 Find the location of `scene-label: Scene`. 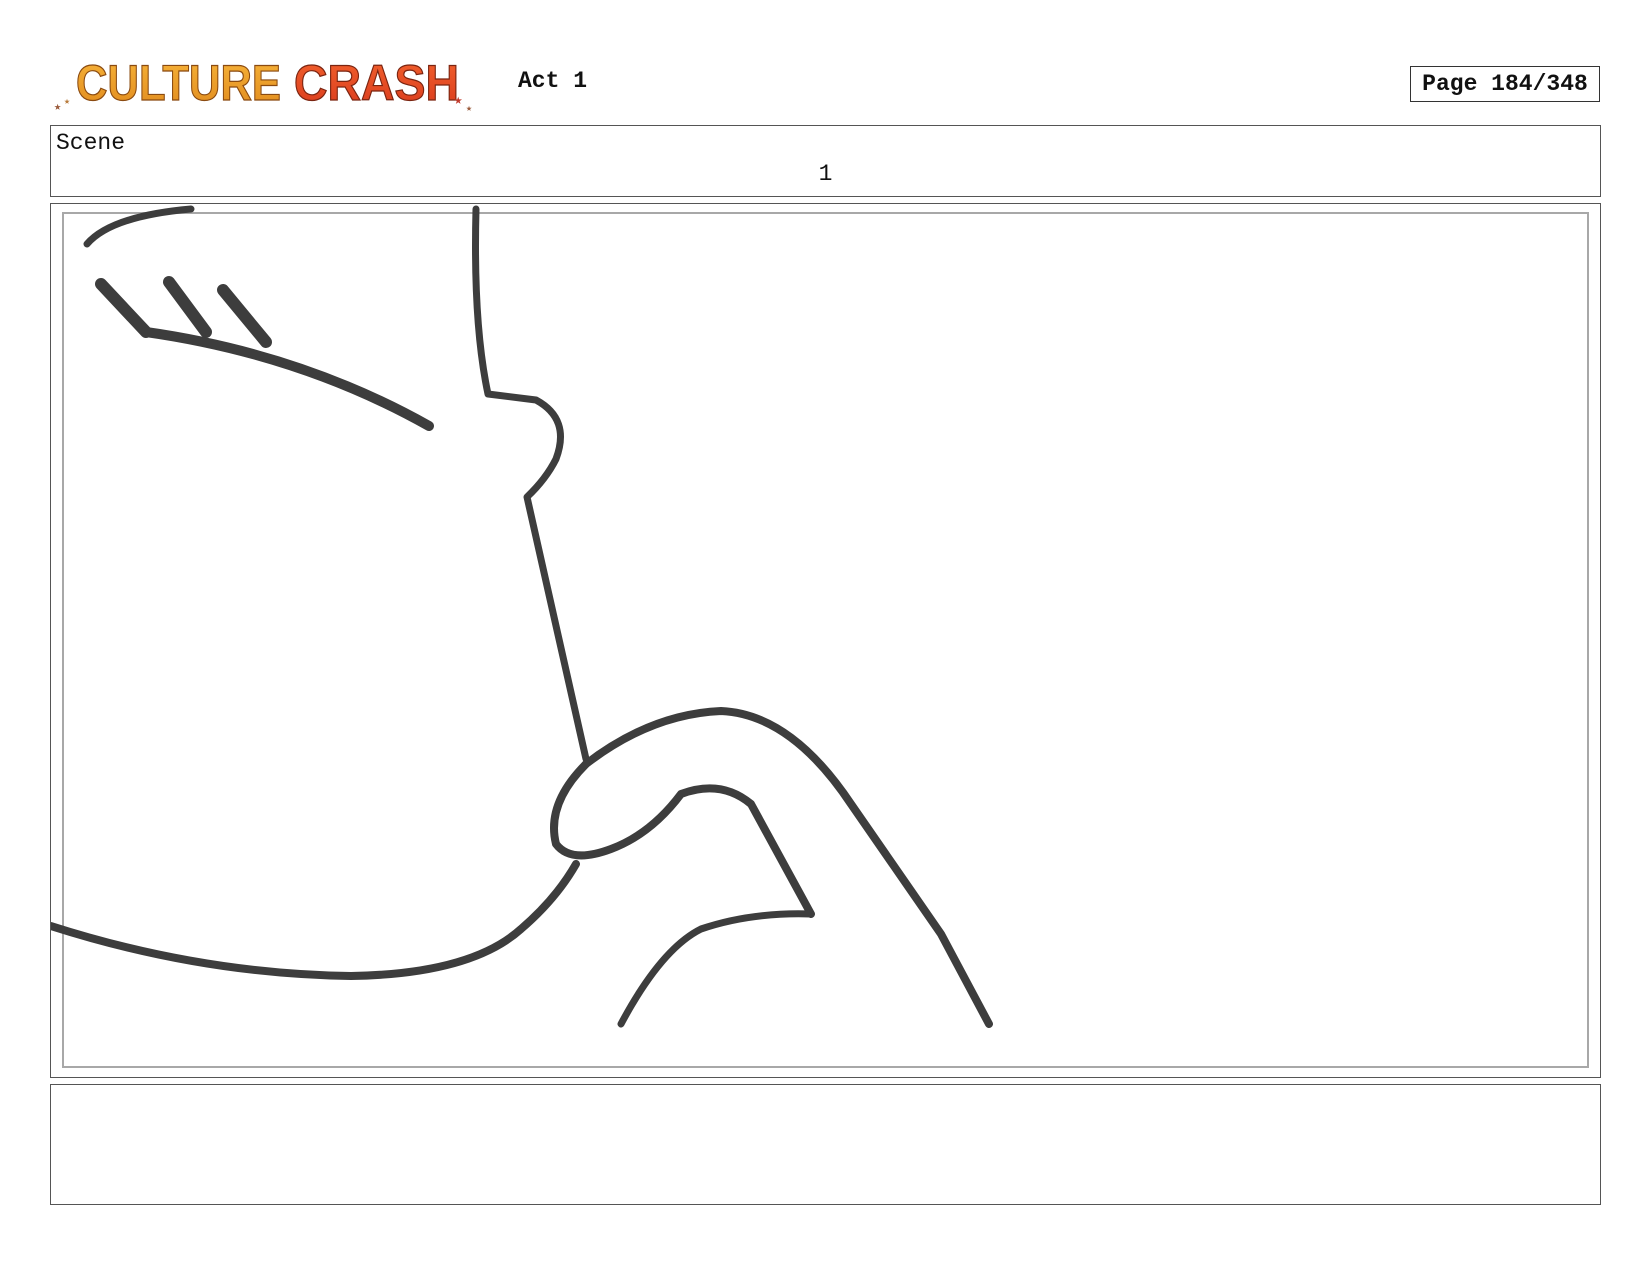

scene-label: Scene is located at coordinates (91, 143).